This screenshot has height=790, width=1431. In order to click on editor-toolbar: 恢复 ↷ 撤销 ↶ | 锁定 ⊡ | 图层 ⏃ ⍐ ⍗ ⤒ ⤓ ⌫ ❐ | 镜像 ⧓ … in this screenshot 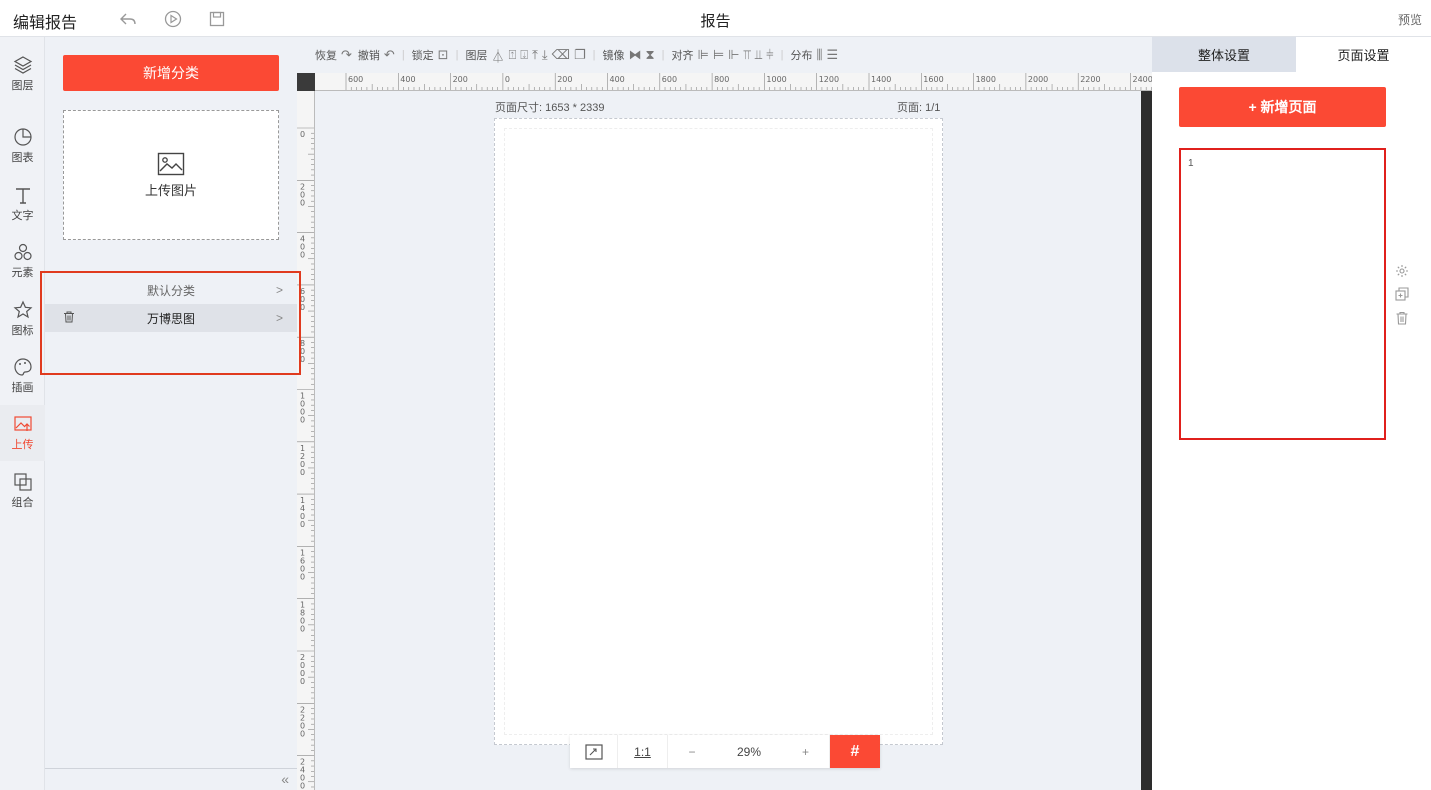, I will do `click(724, 55)`.